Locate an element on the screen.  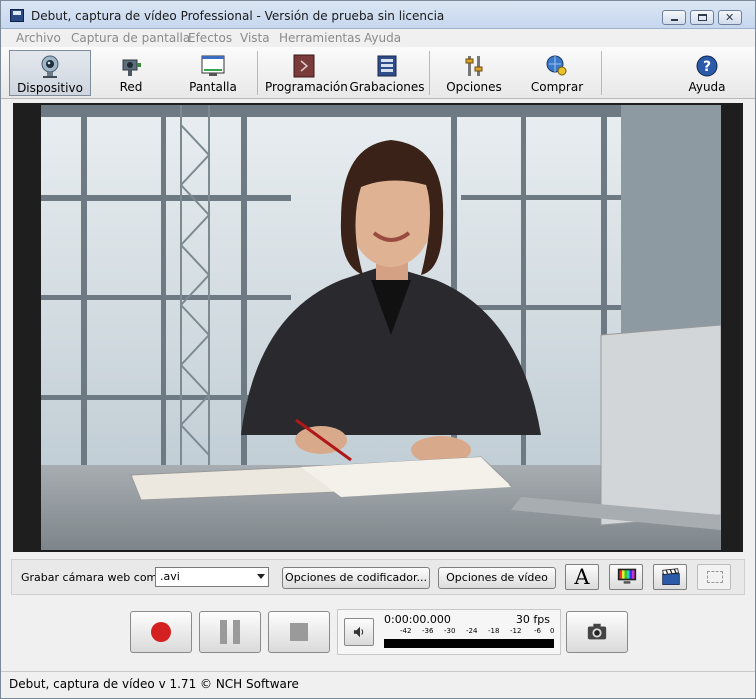
recordings-icon is located at coordinates (387, 66).